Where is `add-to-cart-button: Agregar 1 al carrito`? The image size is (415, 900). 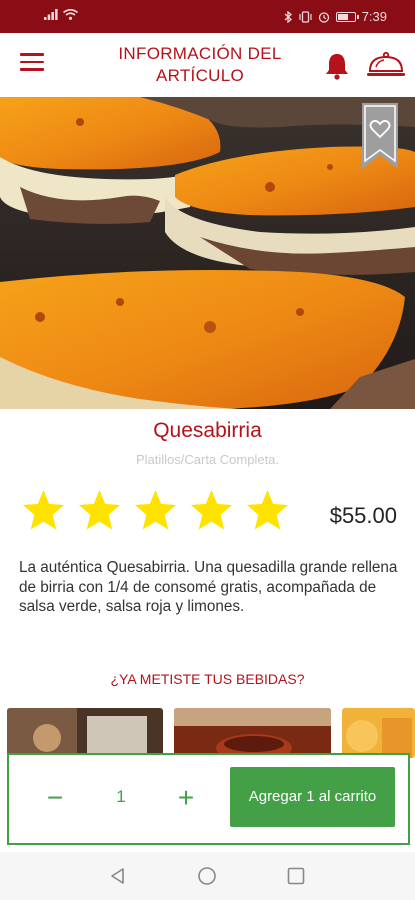
add-to-cart-button: Agregar 1 al carrito is located at coordinates (312, 797).